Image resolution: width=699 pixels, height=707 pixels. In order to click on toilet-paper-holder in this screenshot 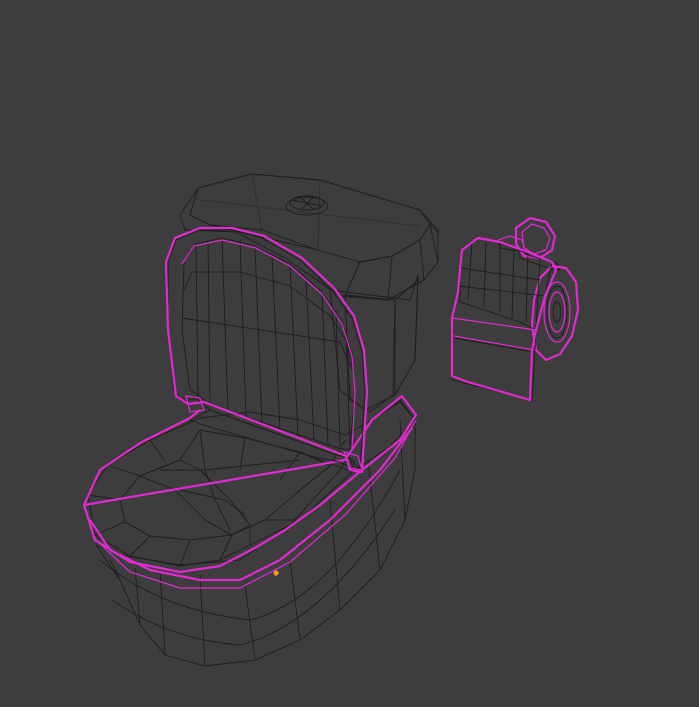, I will do `click(515, 309)`.